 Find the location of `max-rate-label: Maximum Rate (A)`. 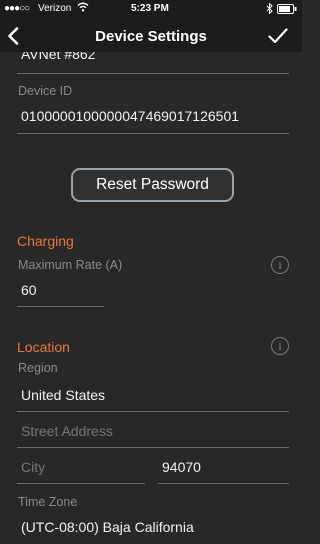

max-rate-label: Maximum Rate (A) is located at coordinates (70, 265).